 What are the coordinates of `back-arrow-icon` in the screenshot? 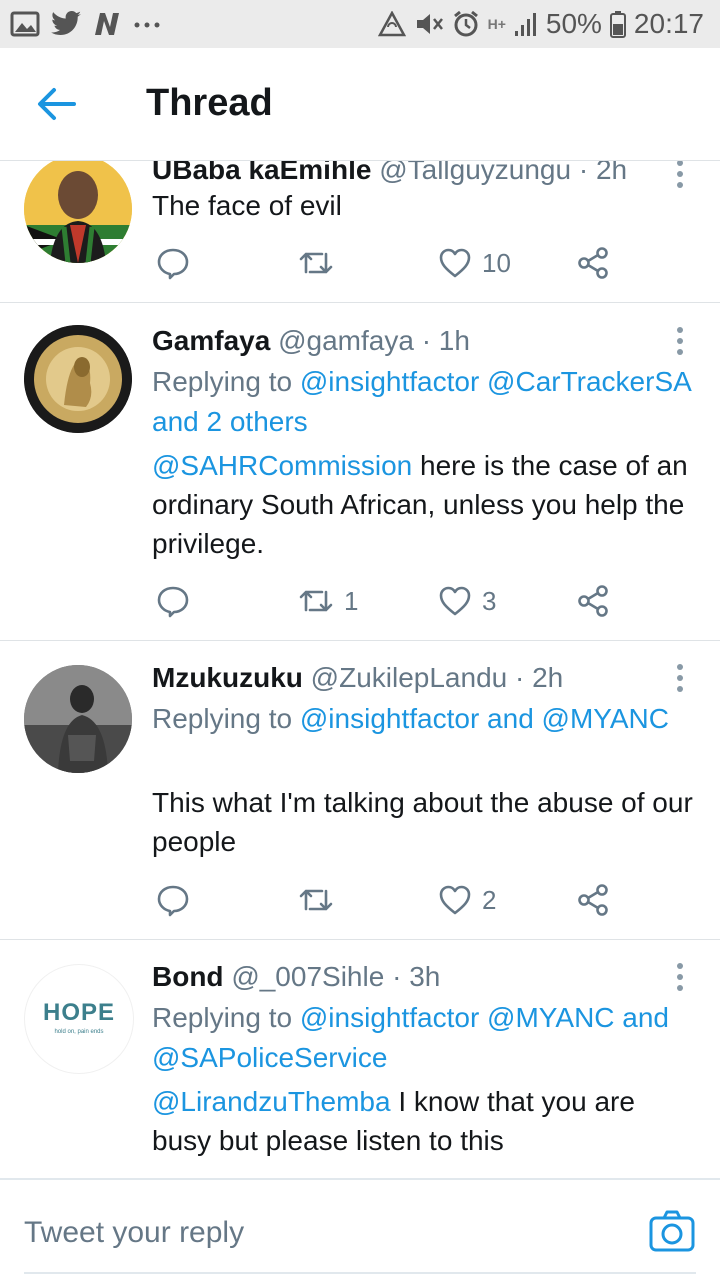 It's located at (56, 104).